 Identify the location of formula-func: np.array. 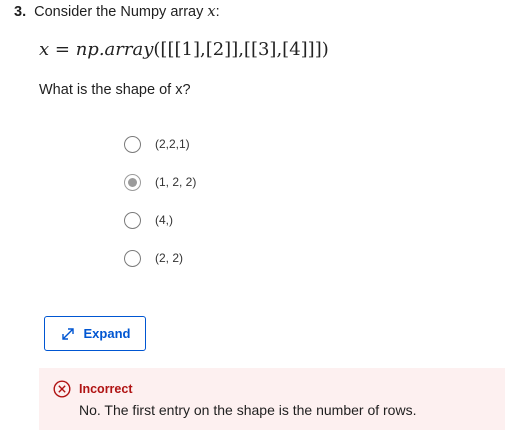
(114, 49).